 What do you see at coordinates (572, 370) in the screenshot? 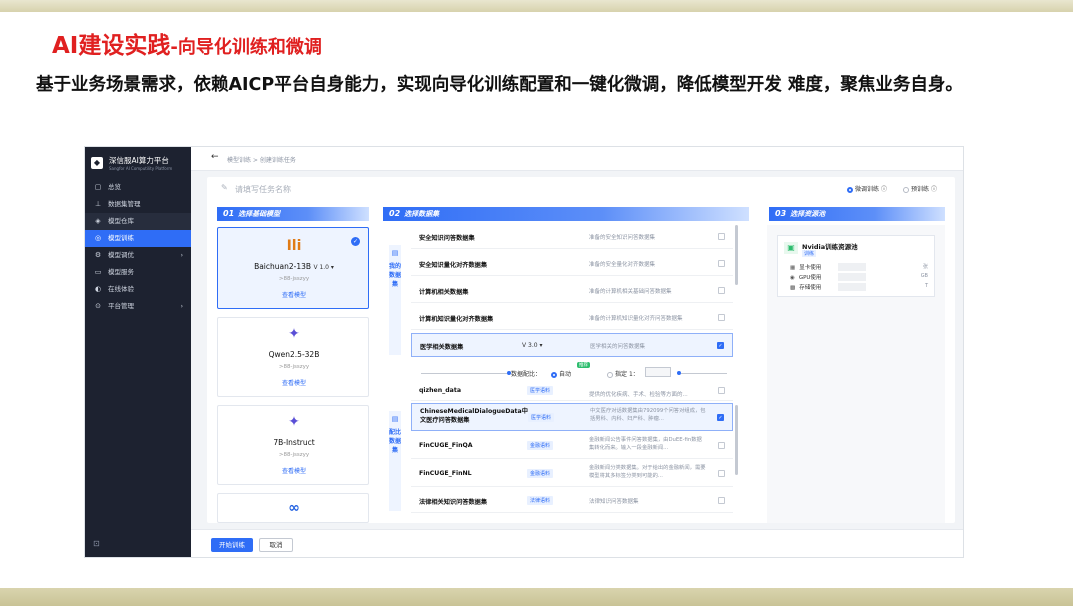
I see `ratio-bar: 数据配比： 自动 推荐 指定 1：` at bounding box center [572, 370].